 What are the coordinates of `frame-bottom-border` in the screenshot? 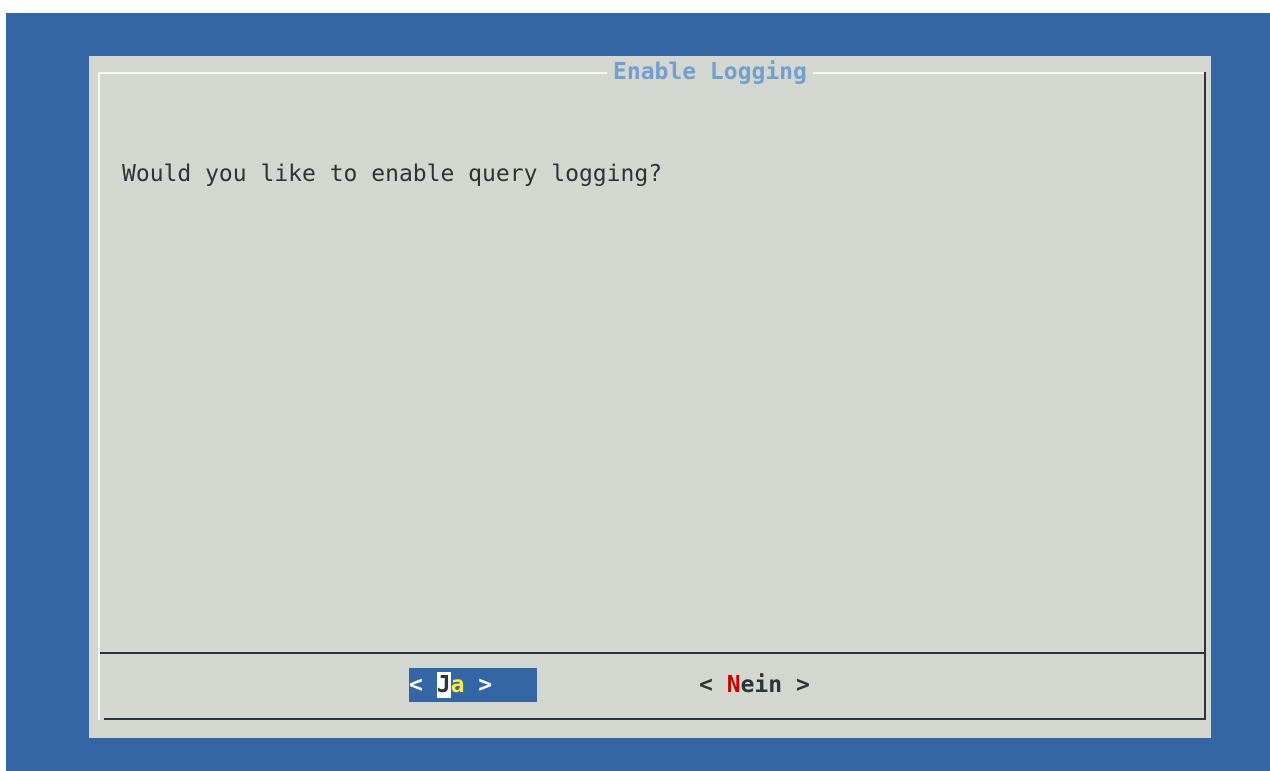 It's located at (655, 719).